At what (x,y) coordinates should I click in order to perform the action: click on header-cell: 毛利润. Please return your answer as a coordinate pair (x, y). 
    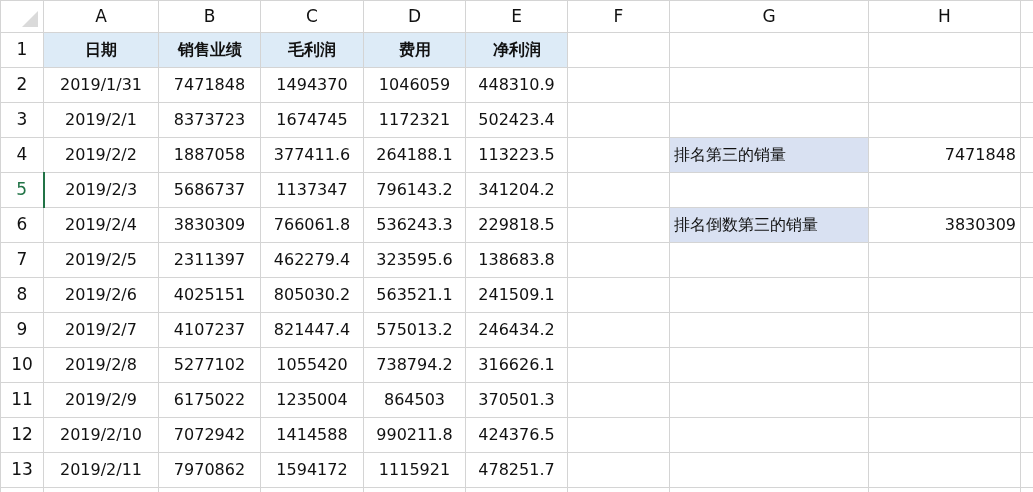
    Looking at the image, I should click on (312, 50).